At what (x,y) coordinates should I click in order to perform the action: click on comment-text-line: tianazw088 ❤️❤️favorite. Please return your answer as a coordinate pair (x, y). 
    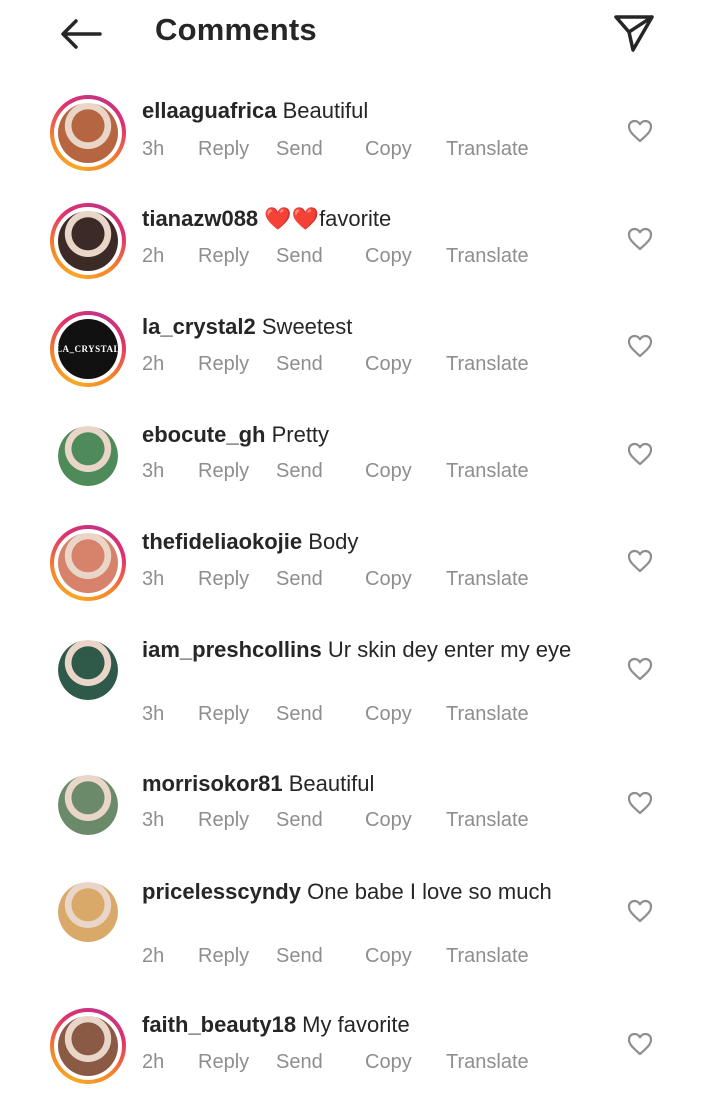
    Looking at the image, I should click on (266, 219).